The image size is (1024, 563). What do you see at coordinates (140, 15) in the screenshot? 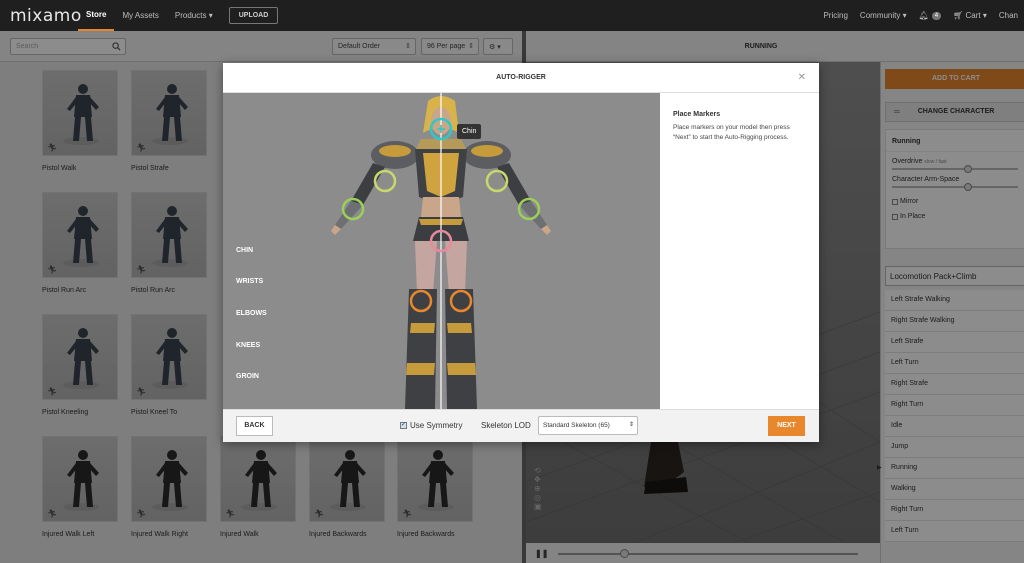
I see `nav-my-assets: My Assets` at bounding box center [140, 15].